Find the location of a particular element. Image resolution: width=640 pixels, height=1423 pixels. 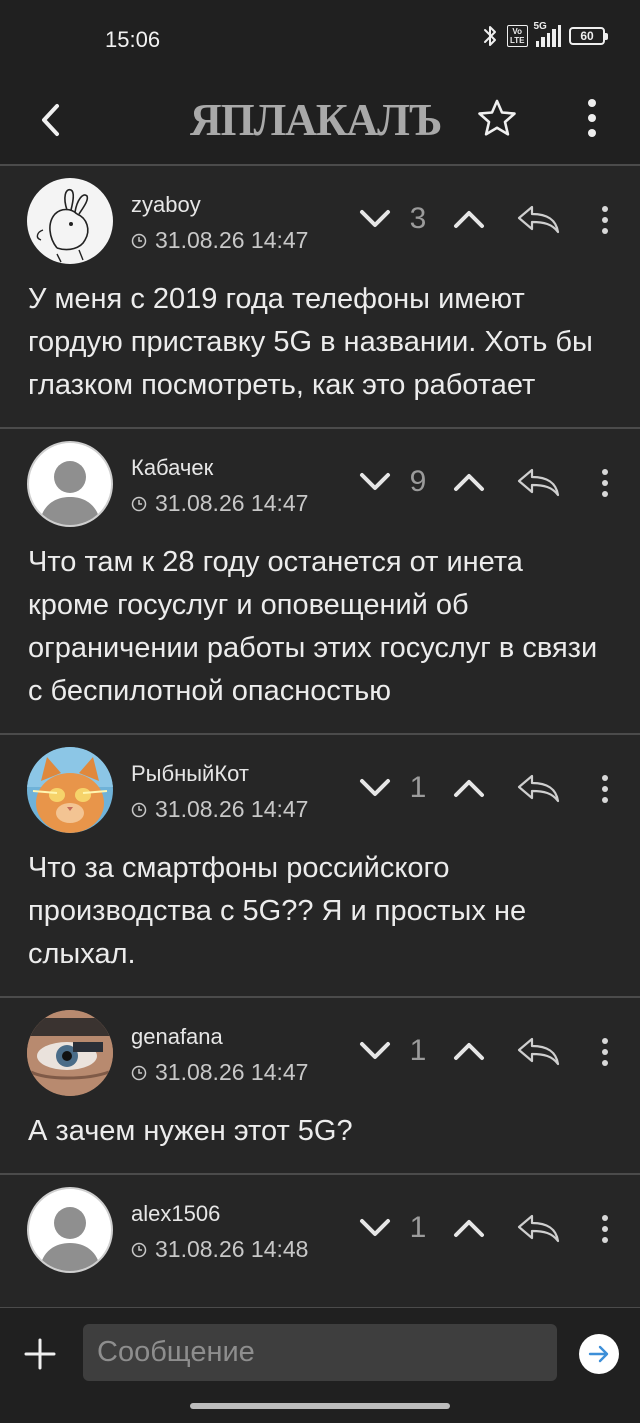

comment: alex1506 31.08.26 14:48 1 is located at coordinates (320, 1241).